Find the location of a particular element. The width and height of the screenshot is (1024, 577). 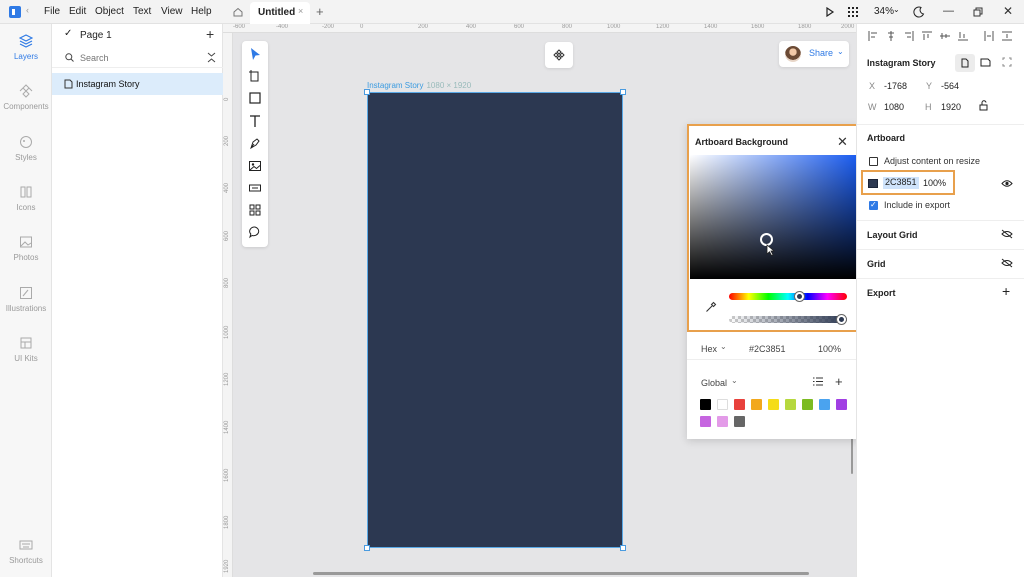

tab-close-icon: × is located at coordinates (300, 11).